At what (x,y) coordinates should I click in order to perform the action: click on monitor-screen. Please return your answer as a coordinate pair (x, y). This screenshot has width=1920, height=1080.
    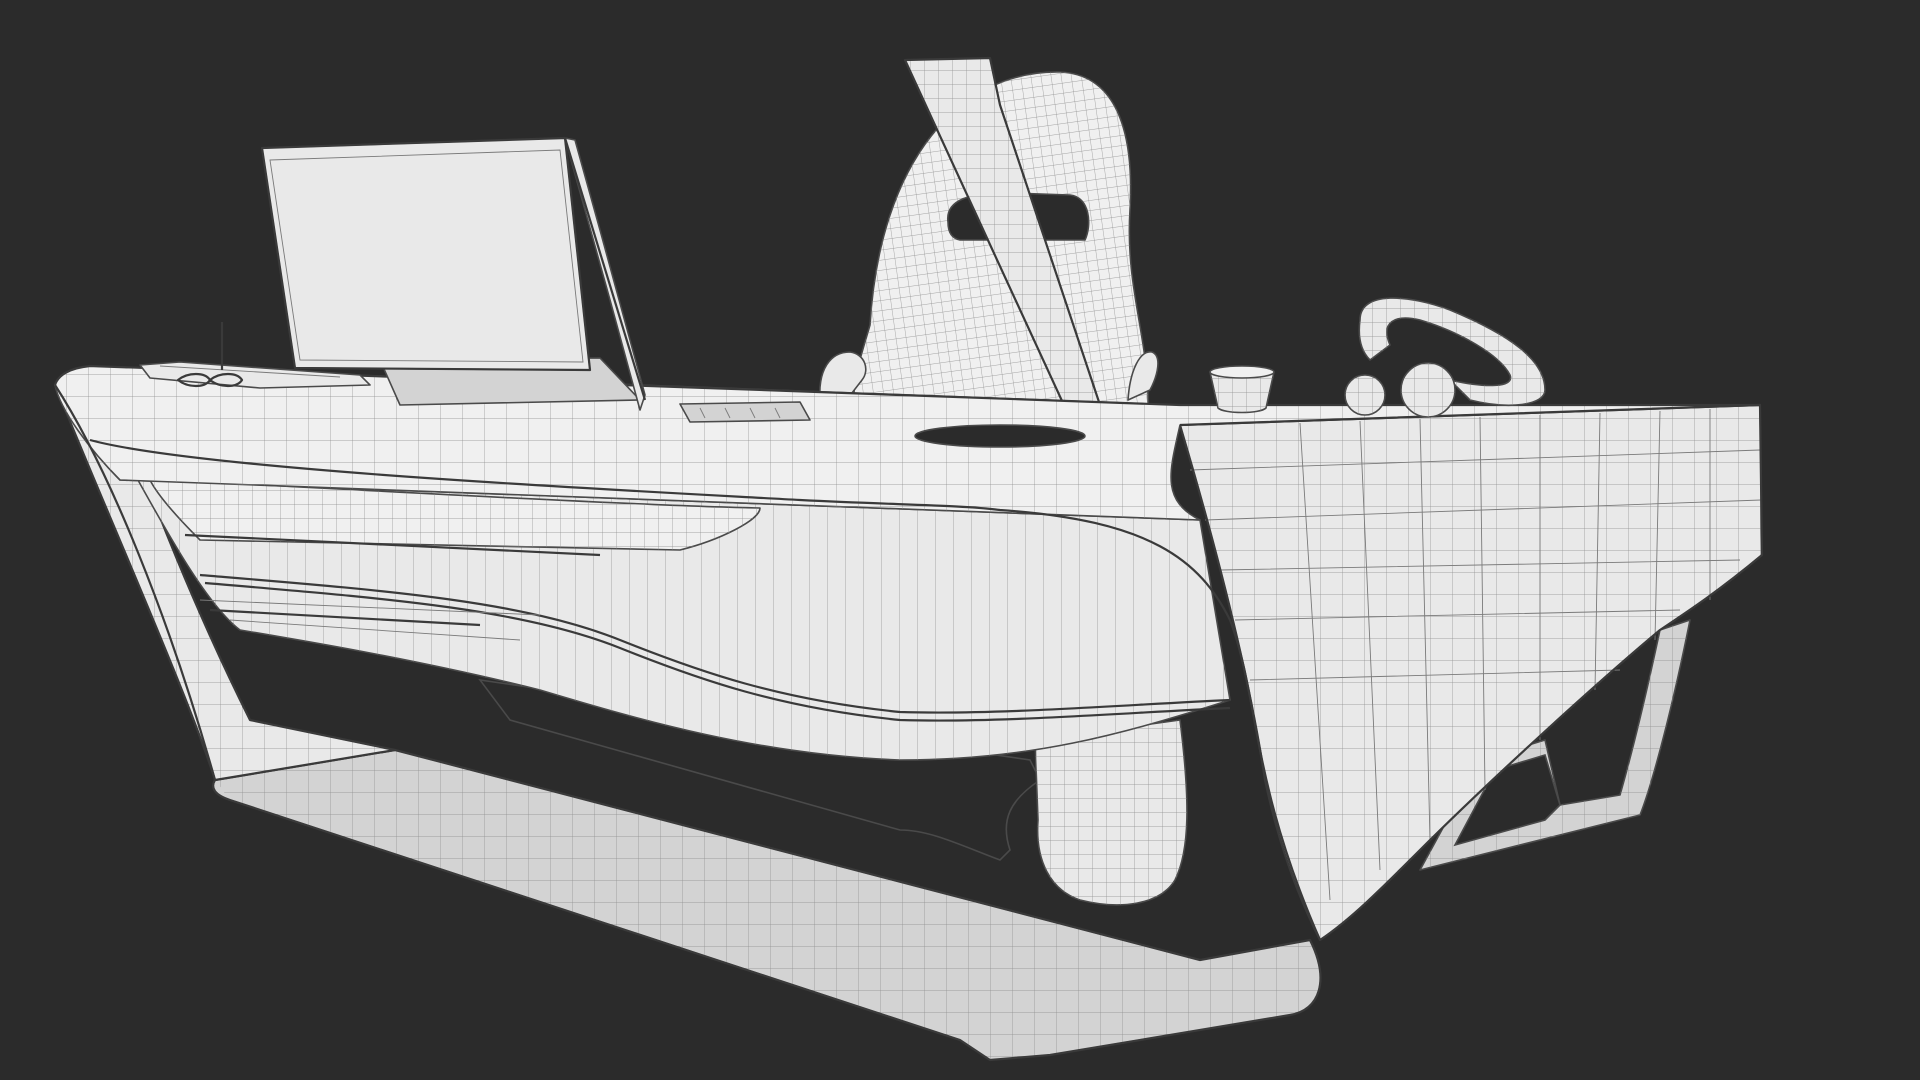
    Looking at the image, I should click on (426, 254).